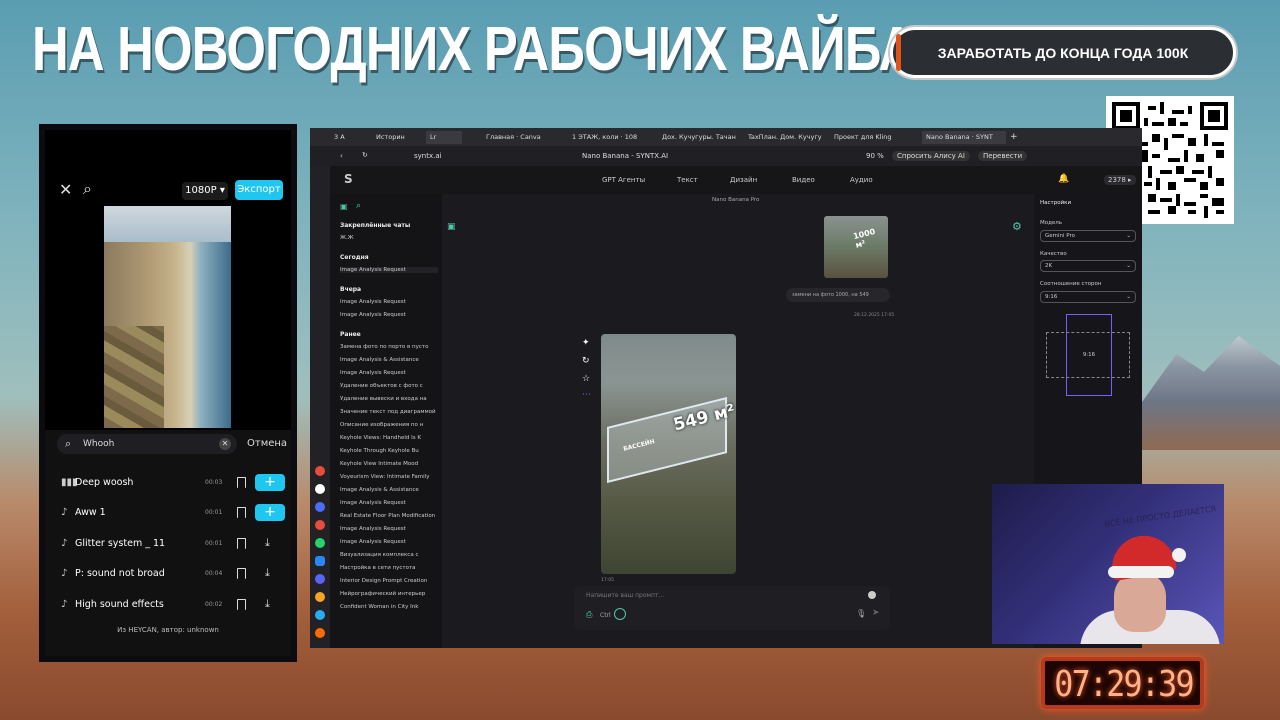 Image resolution: width=1280 pixels, height=720 pixels. I want to click on chat-item: Keyhole Views: Handheld Is K, so click(389, 438).